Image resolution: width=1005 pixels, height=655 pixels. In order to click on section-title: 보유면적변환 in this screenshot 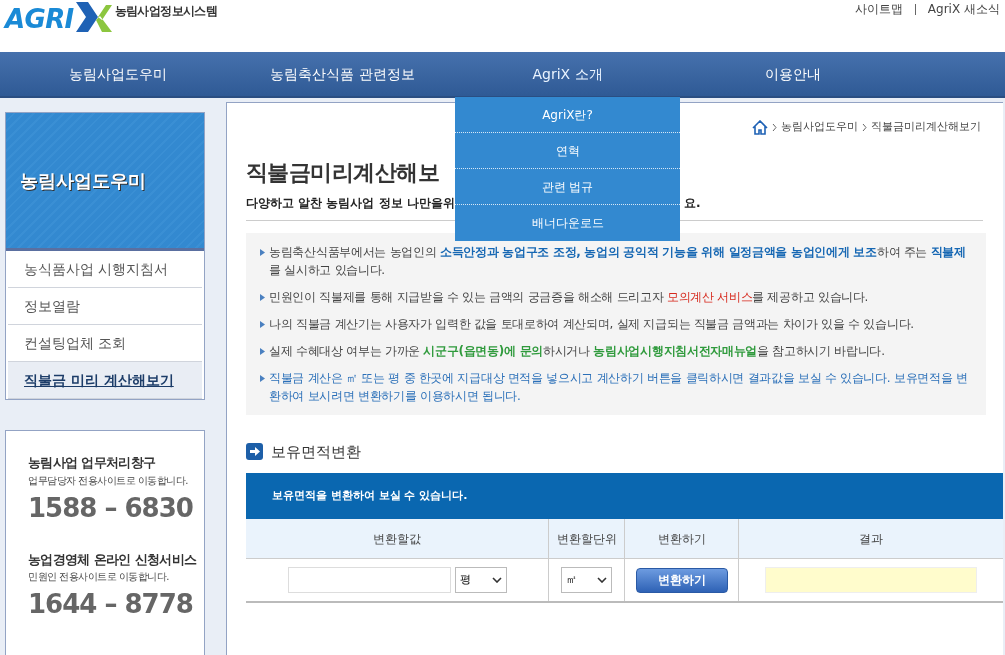, I will do `click(316, 452)`.